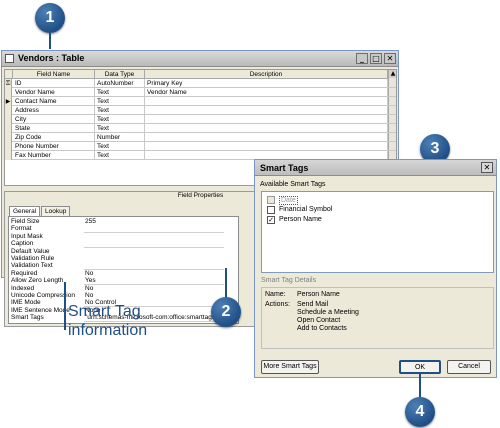  I want to click on callout-4: 4, so click(420, 412).